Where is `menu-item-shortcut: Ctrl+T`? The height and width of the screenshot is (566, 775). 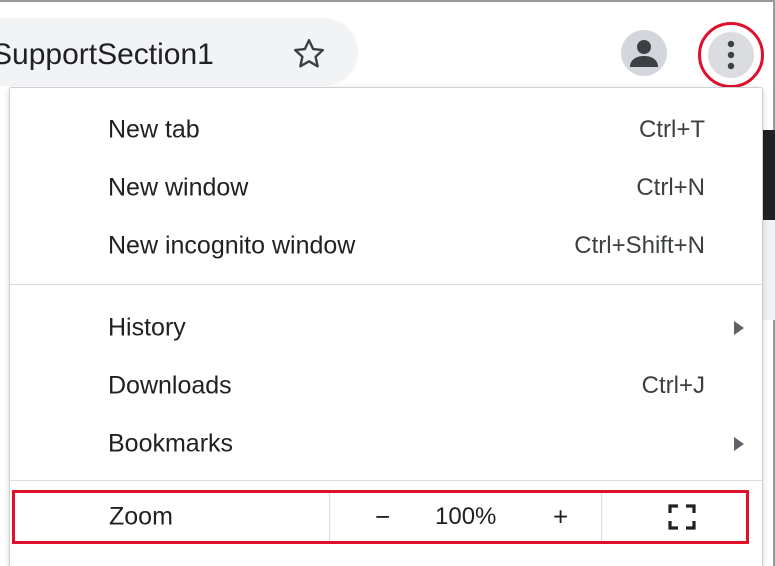 menu-item-shortcut: Ctrl+T is located at coordinates (672, 129).